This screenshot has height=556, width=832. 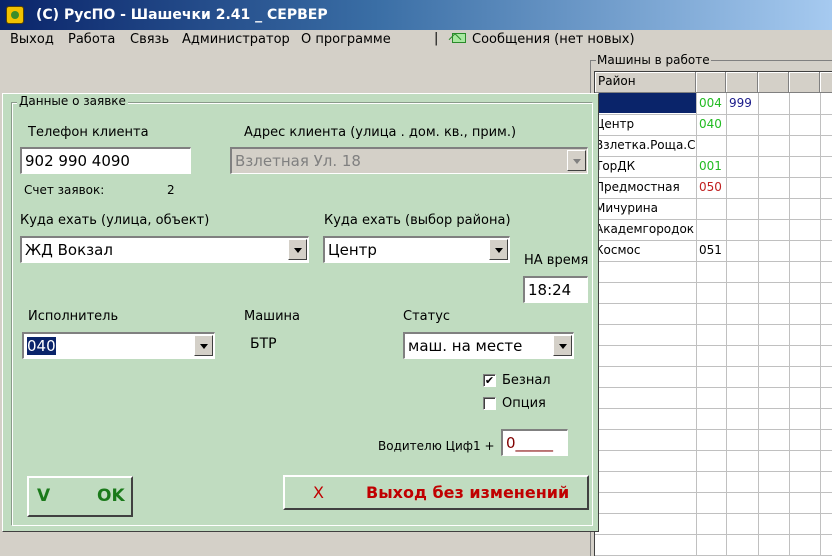 I want to click on executor-selected-text: 040, so click(x=41, y=346).